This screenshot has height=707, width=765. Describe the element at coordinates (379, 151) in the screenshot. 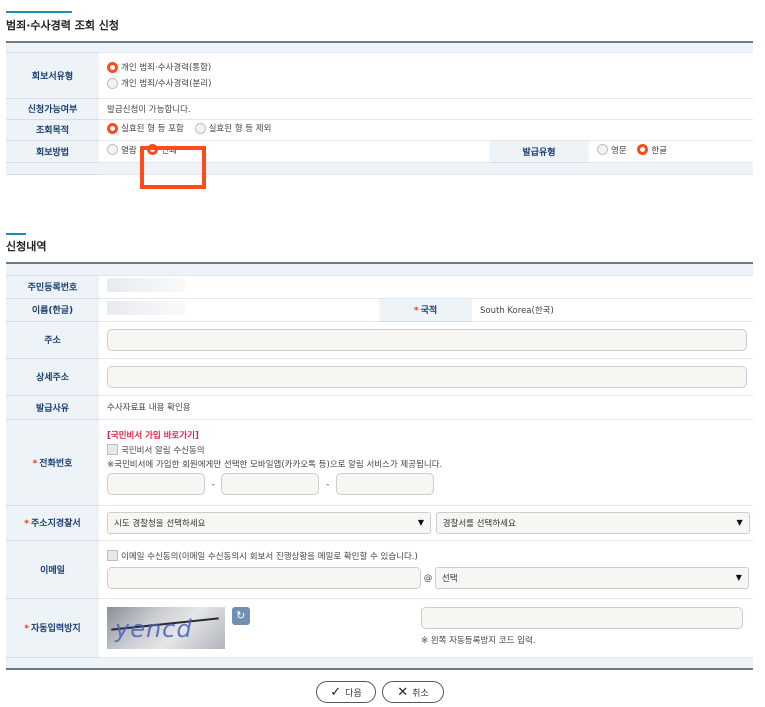

I see `row-method: 회보방법 열람 인쇄 발급유형 영문 한글` at that location.